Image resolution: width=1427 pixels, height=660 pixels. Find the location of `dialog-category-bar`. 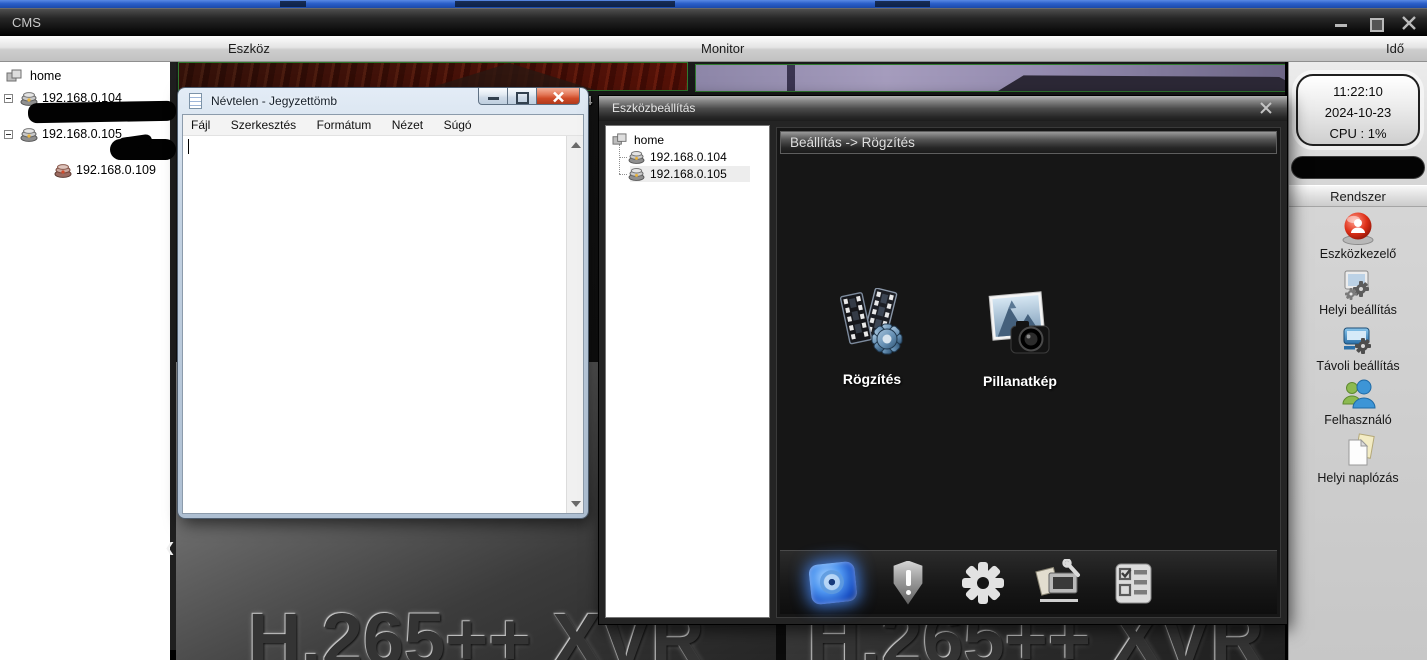

dialog-category-bar is located at coordinates (1028, 582).